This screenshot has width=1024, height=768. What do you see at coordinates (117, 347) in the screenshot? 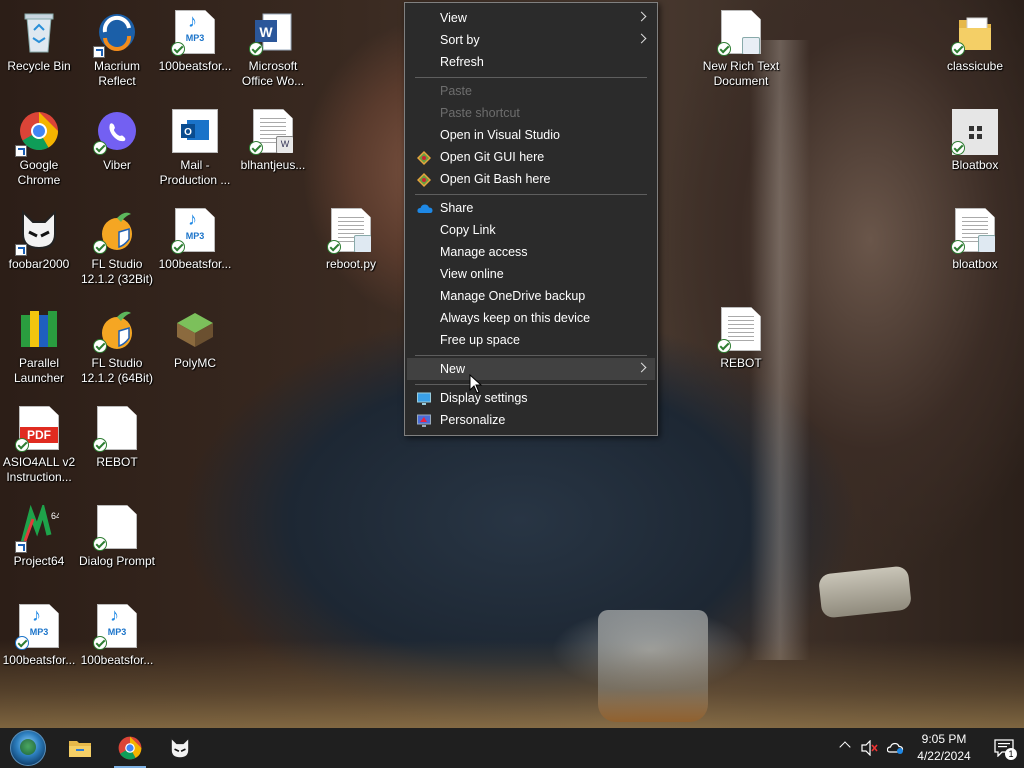
I see `desktop-icon-fl-studio-64: FL Studio 12.1.2 (64Bit)` at bounding box center [117, 347].